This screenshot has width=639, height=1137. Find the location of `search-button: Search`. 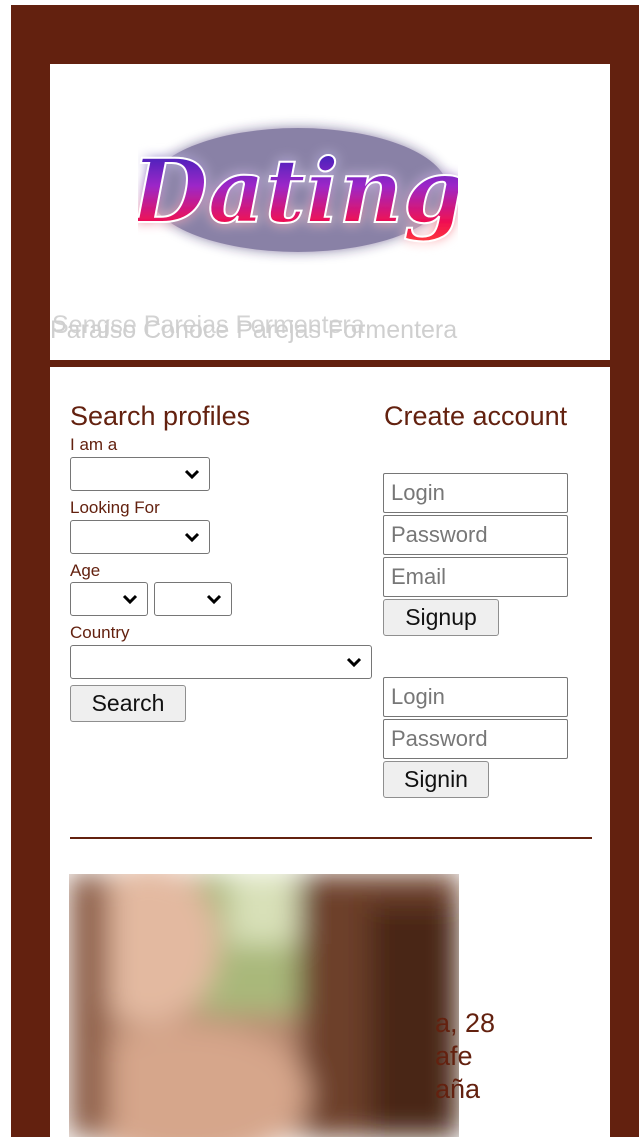

search-button: Search is located at coordinates (128, 703).